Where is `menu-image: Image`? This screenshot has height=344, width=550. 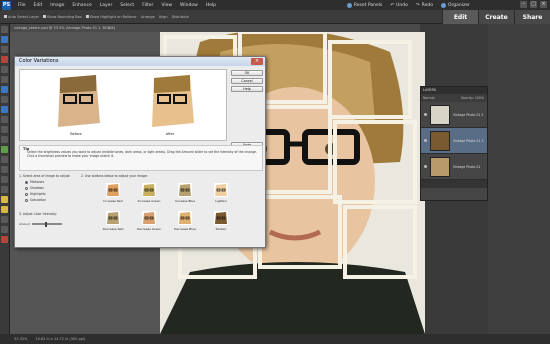
menu-image: Image is located at coordinates (57, 5).